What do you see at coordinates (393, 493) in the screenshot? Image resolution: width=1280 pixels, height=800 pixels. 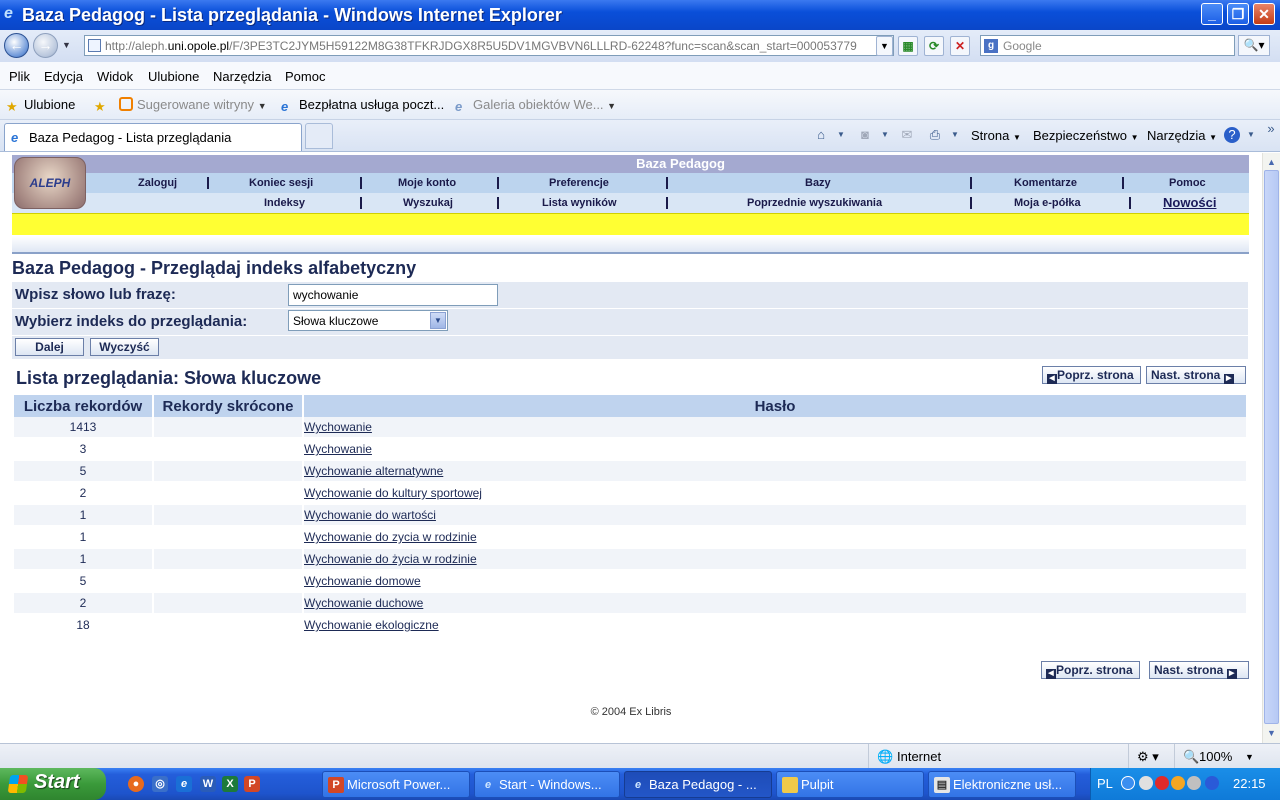 I see `heading-link: Wychowanie do kultury sportowej` at bounding box center [393, 493].